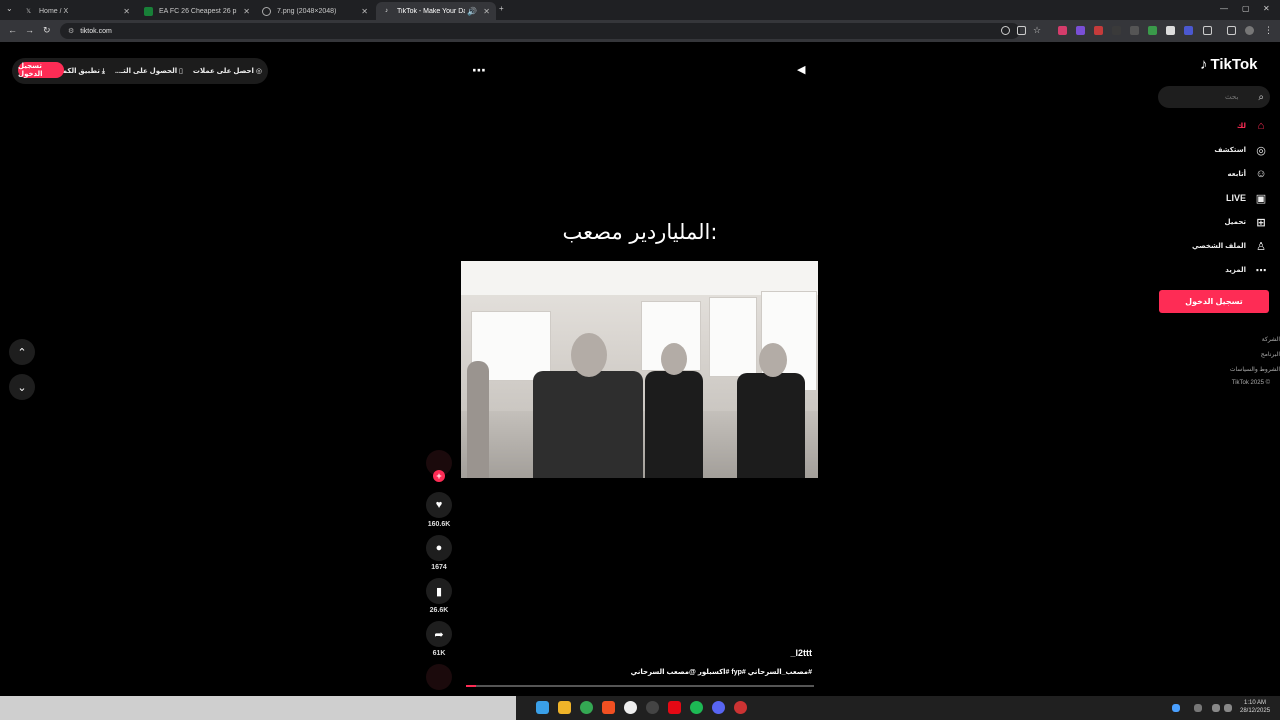 The height and width of the screenshot is (720, 1280). Describe the element at coordinates (1246, 222) in the screenshot. I see `nav-upload: تحميل ⊞` at that location.